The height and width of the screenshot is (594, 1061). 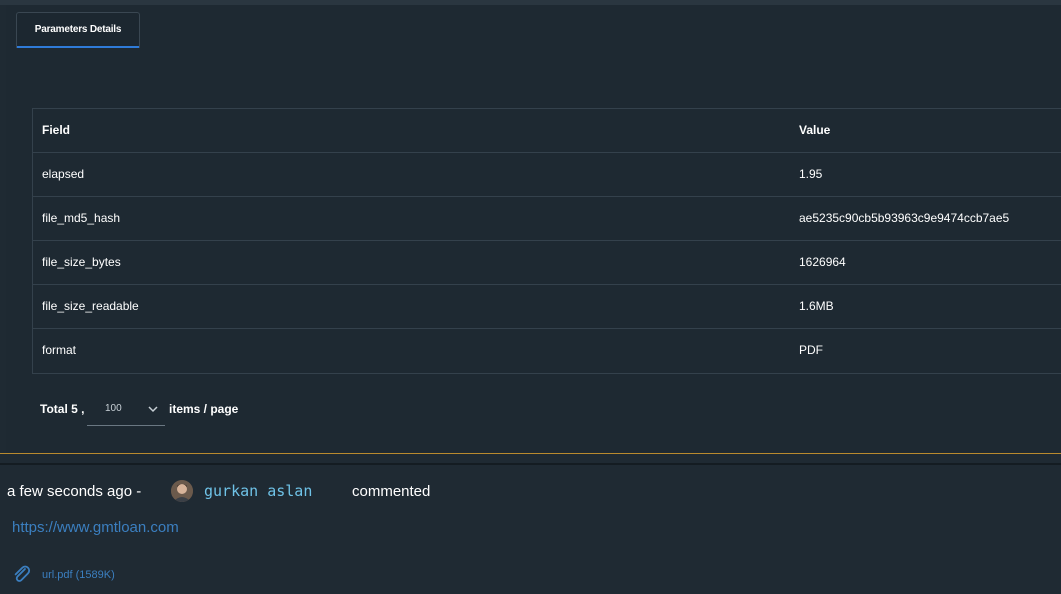 I want to click on pagination-suffix: items / page, so click(x=204, y=409).